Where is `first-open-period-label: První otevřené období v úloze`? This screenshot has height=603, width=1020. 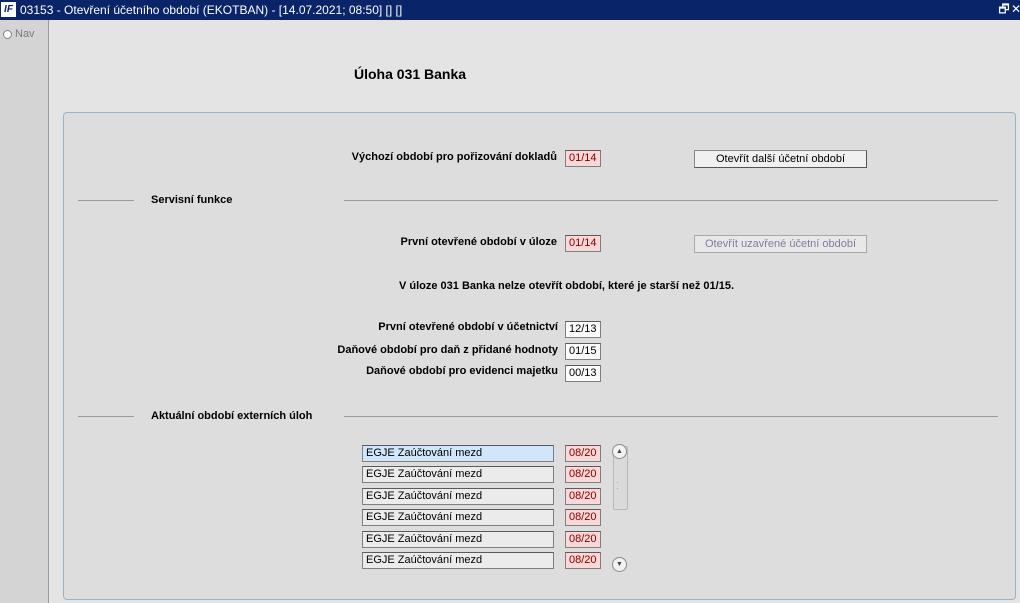 first-open-period-label: První otevřené období v úloze is located at coordinates (478, 242).